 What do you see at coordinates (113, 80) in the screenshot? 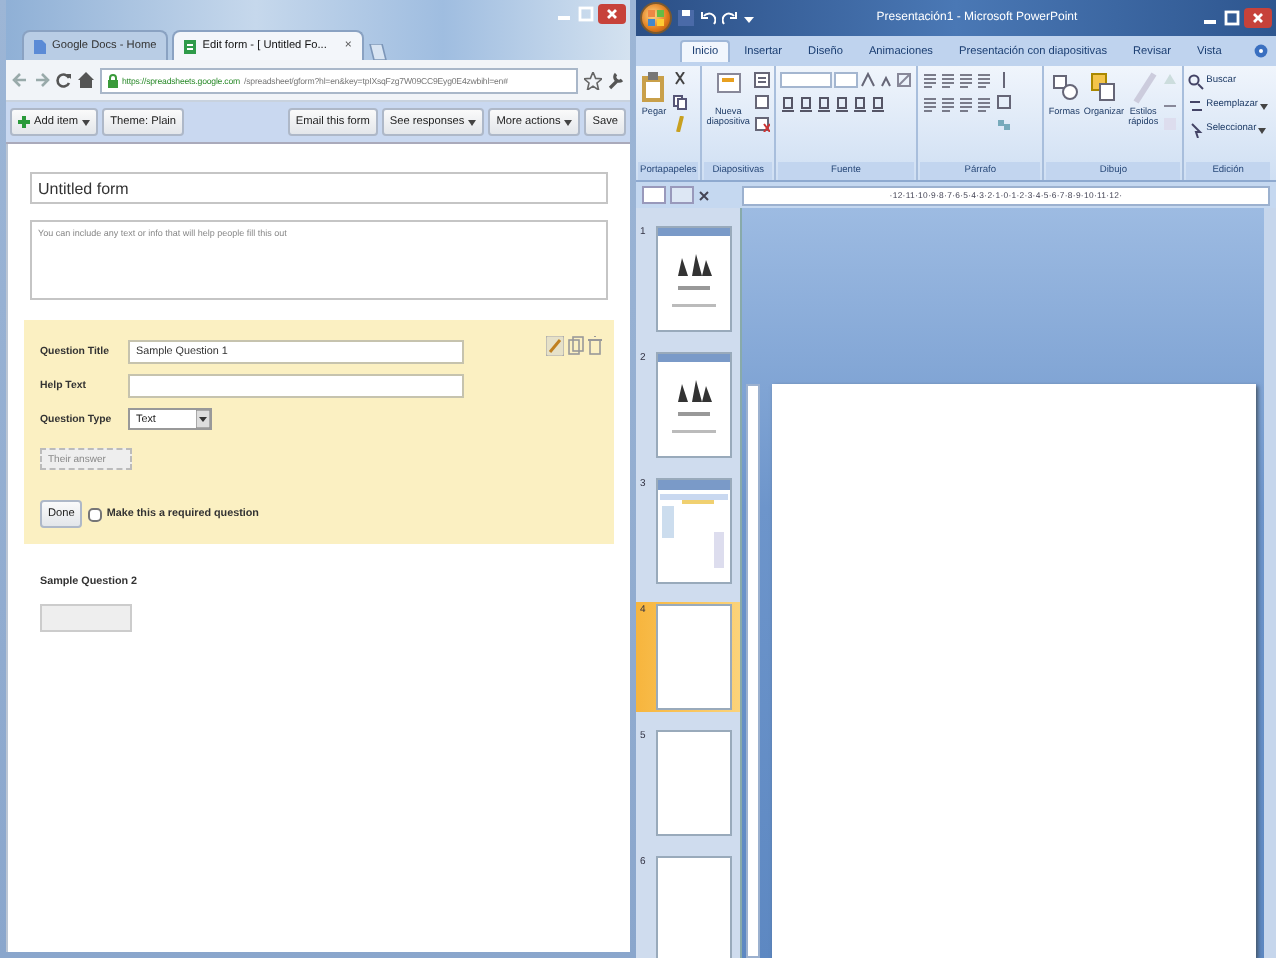
I see `lock-icon` at bounding box center [113, 80].